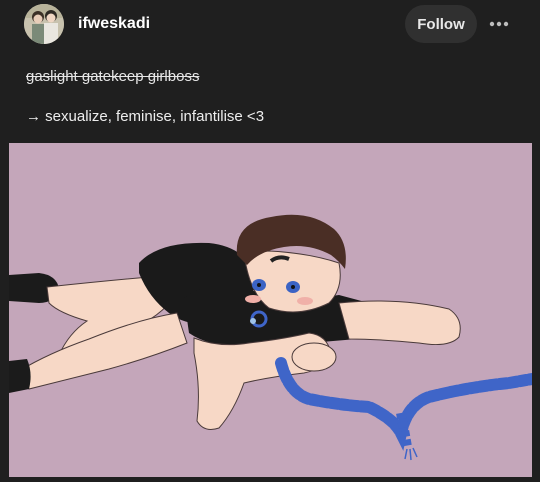 This screenshot has height=482, width=540. Describe the element at coordinates (113, 76) in the screenshot. I see `strikethrough-text: gaslight gatekeep girlboss` at that location.